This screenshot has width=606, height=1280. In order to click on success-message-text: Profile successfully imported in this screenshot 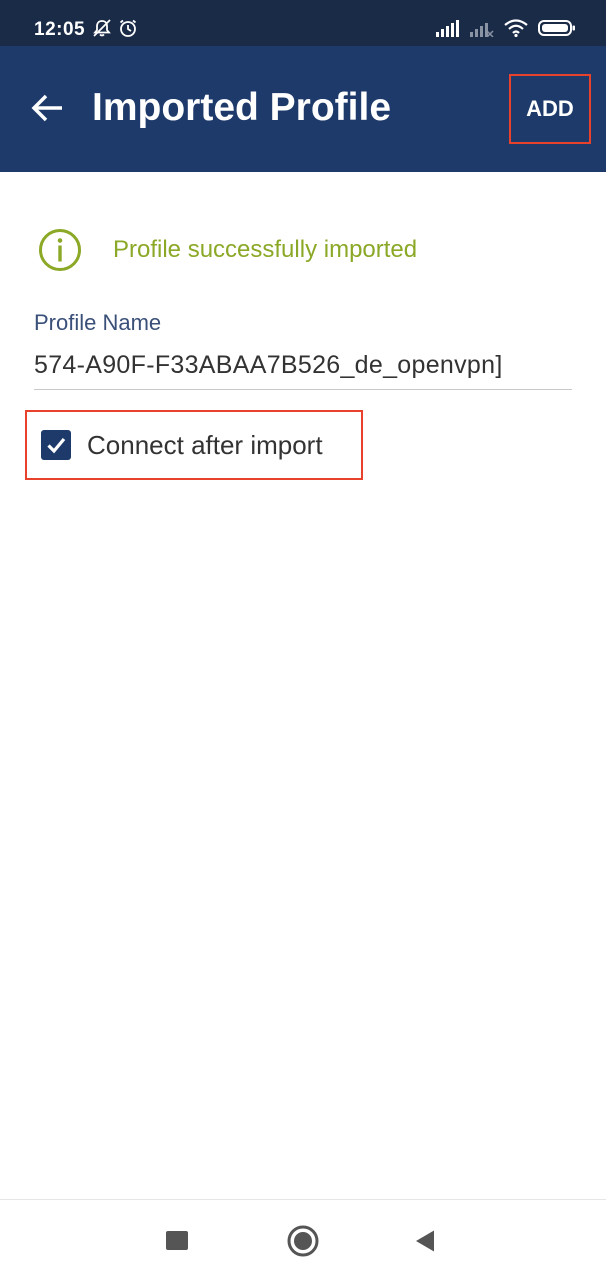, I will do `click(265, 249)`.